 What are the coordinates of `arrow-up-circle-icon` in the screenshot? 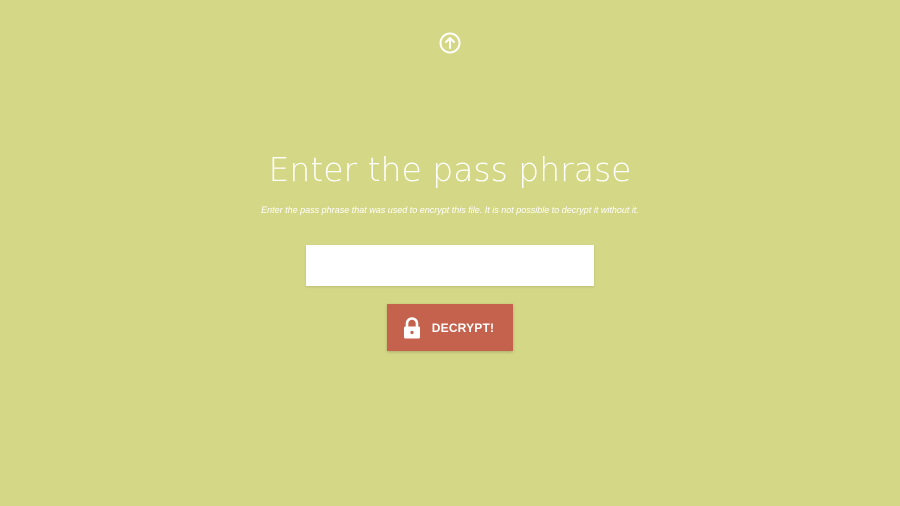 It's located at (450, 43).